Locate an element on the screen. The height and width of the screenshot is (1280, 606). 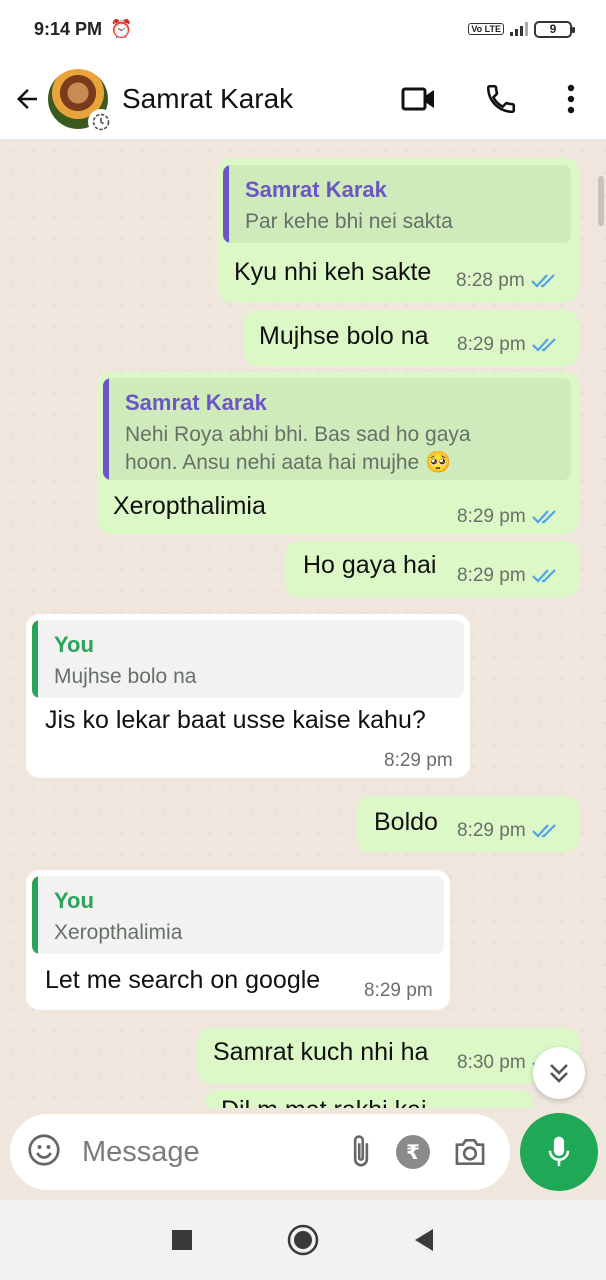
voice-call-button is located at coordinates (501, 99).